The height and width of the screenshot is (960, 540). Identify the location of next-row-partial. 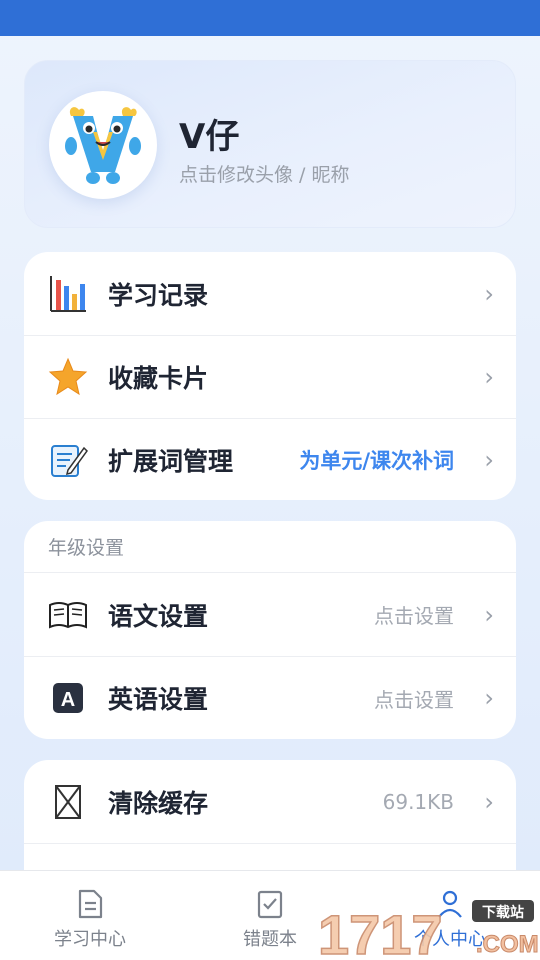
(270, 856).